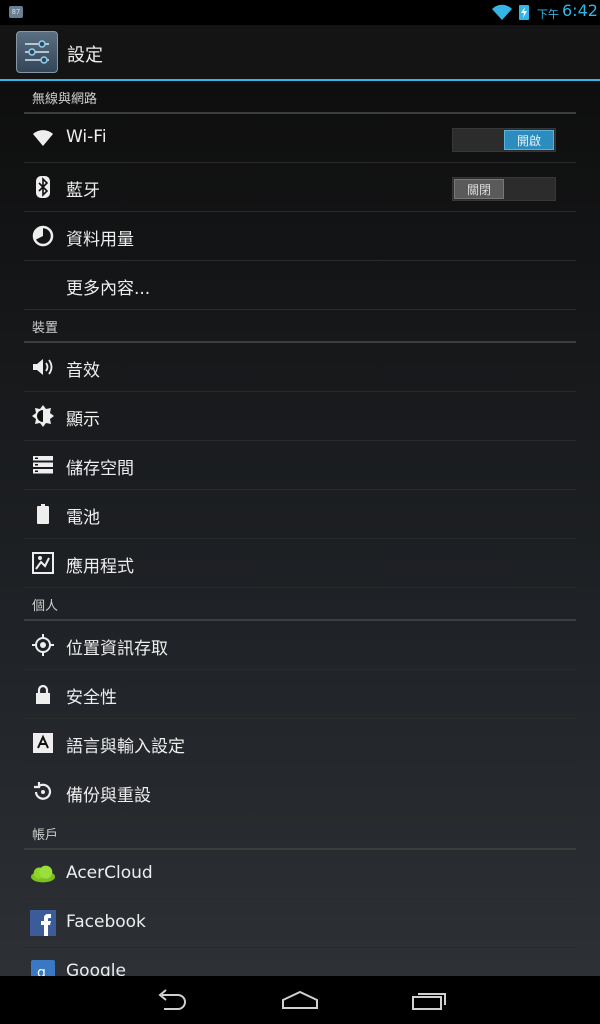 This screenshot has height=1024, width=600. I want to click on battery-icon, so click(43, 514).